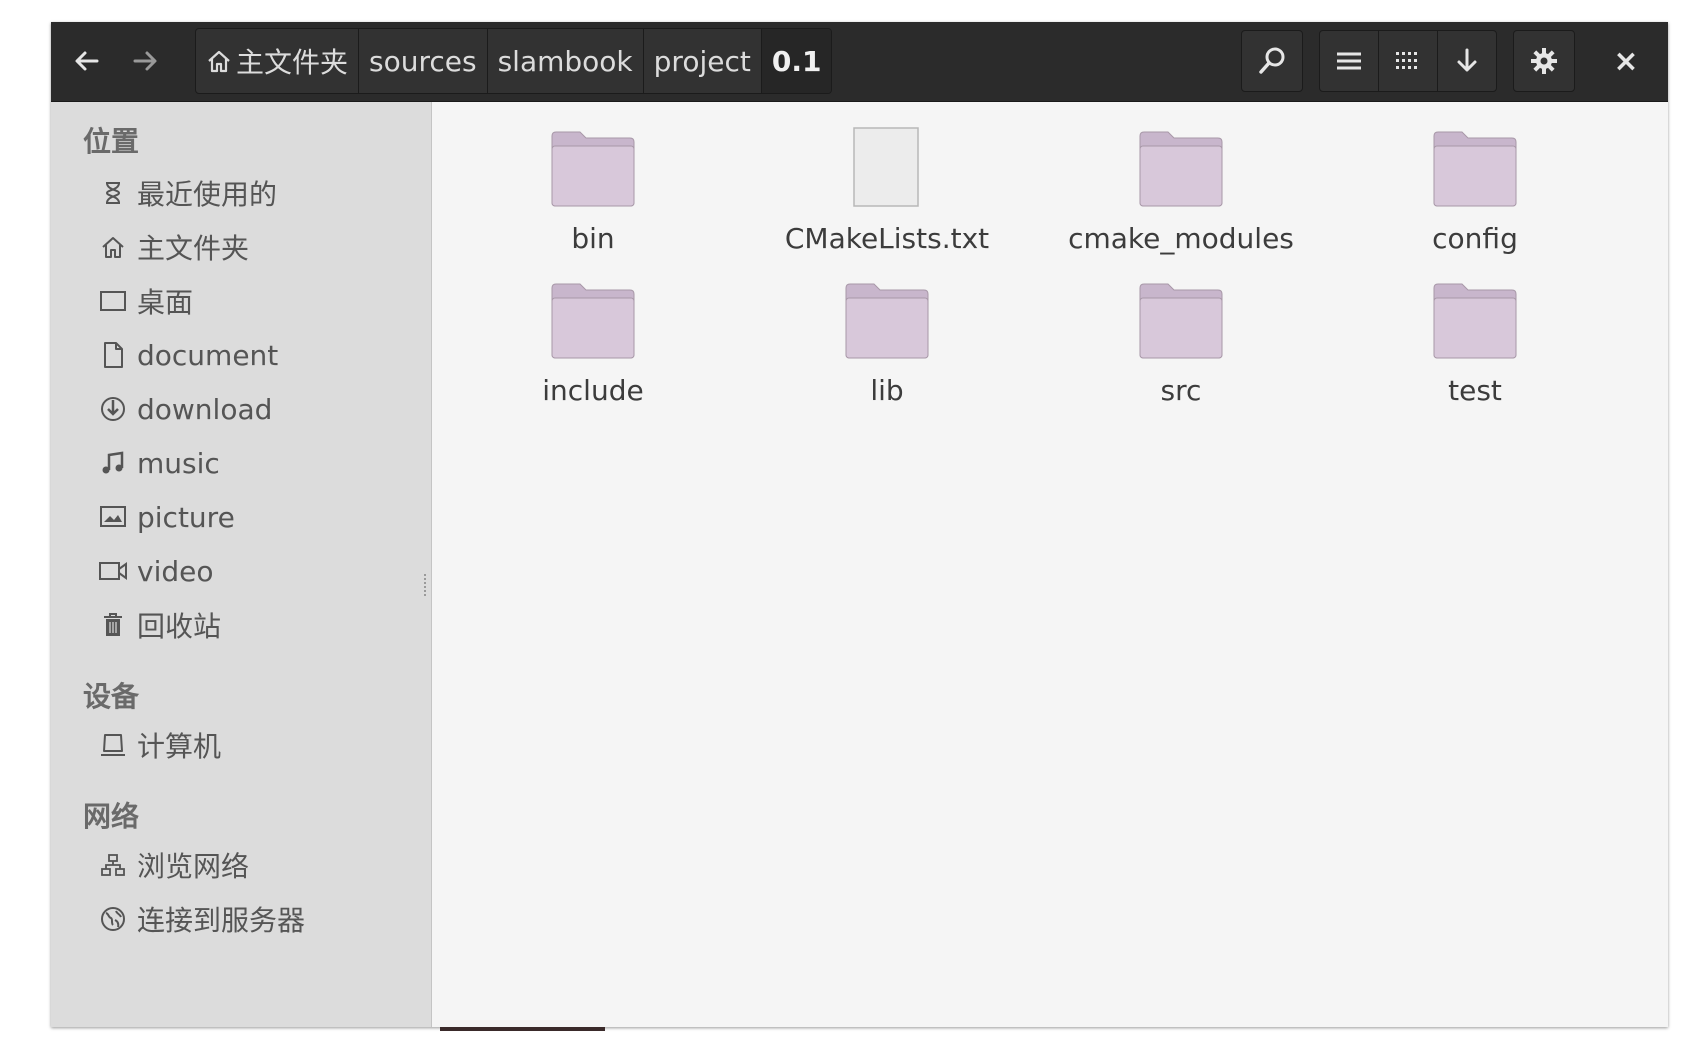  I want to click on sidebar-item-picture: picture, so click(166, 517).